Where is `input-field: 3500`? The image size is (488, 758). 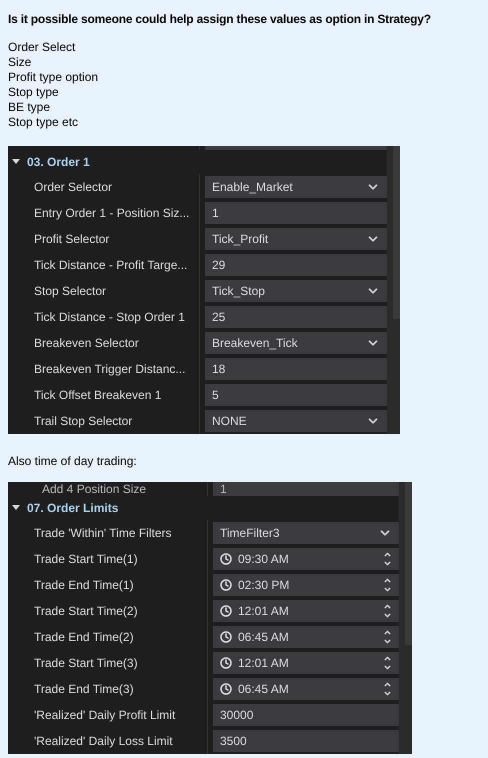 input-field: 3500 is located at coordinates (306, 741).